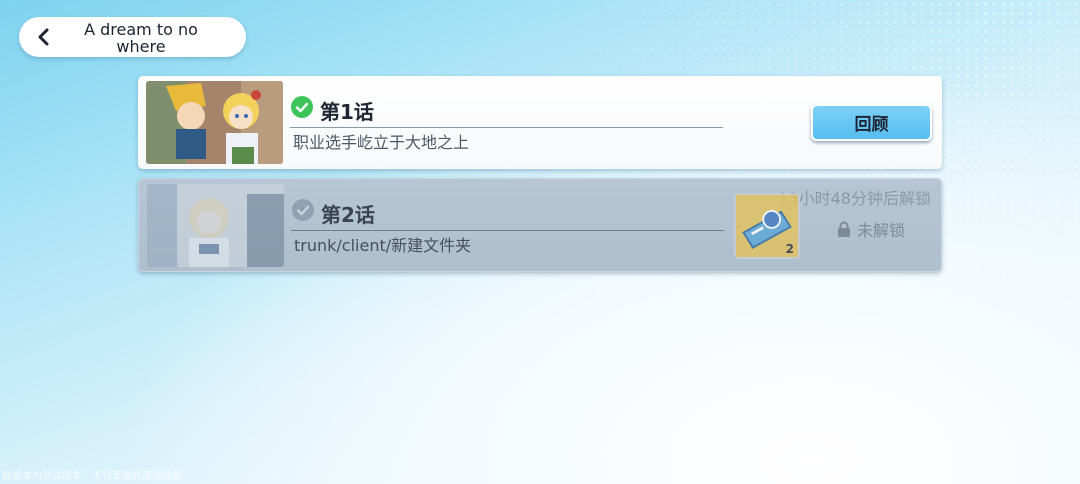  I want to click on lock-icon, so click(844, 229).